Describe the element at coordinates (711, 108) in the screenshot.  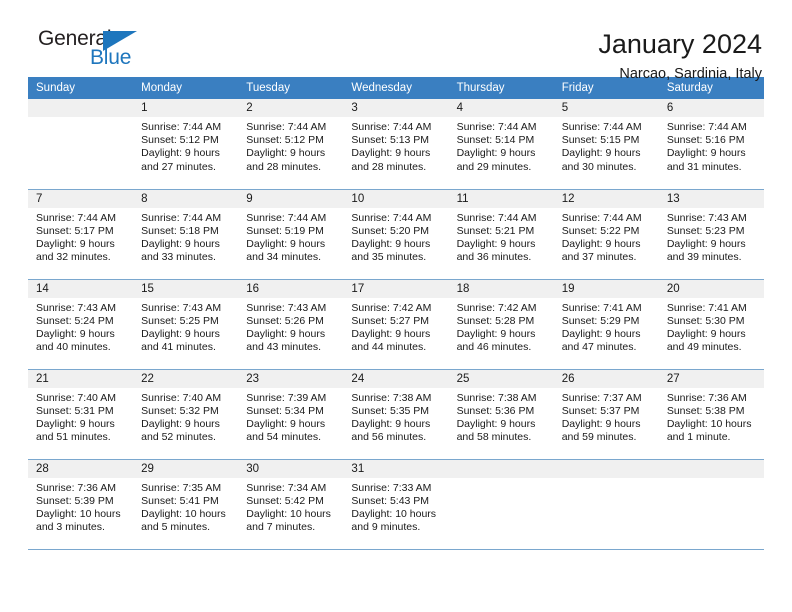
I see `day-number: 6` at that location.